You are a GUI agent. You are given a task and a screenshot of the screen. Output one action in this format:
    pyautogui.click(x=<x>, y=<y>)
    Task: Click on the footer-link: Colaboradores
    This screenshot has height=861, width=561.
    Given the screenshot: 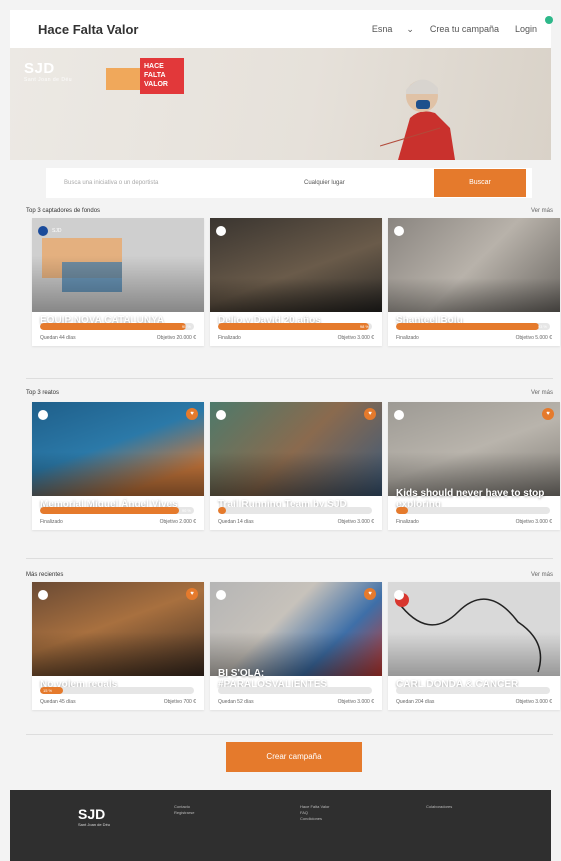 What is the action you would take?
    pyautogui.click(x=439, y=807)
    